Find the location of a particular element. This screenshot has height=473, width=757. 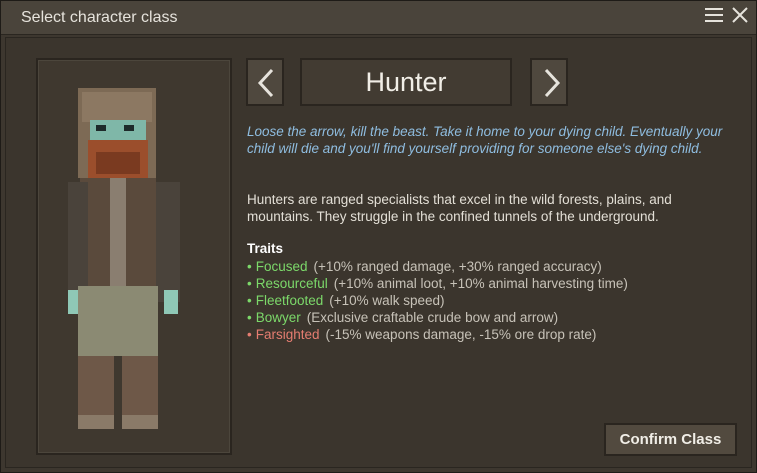

close-icon is located at coordinates (740, 17).